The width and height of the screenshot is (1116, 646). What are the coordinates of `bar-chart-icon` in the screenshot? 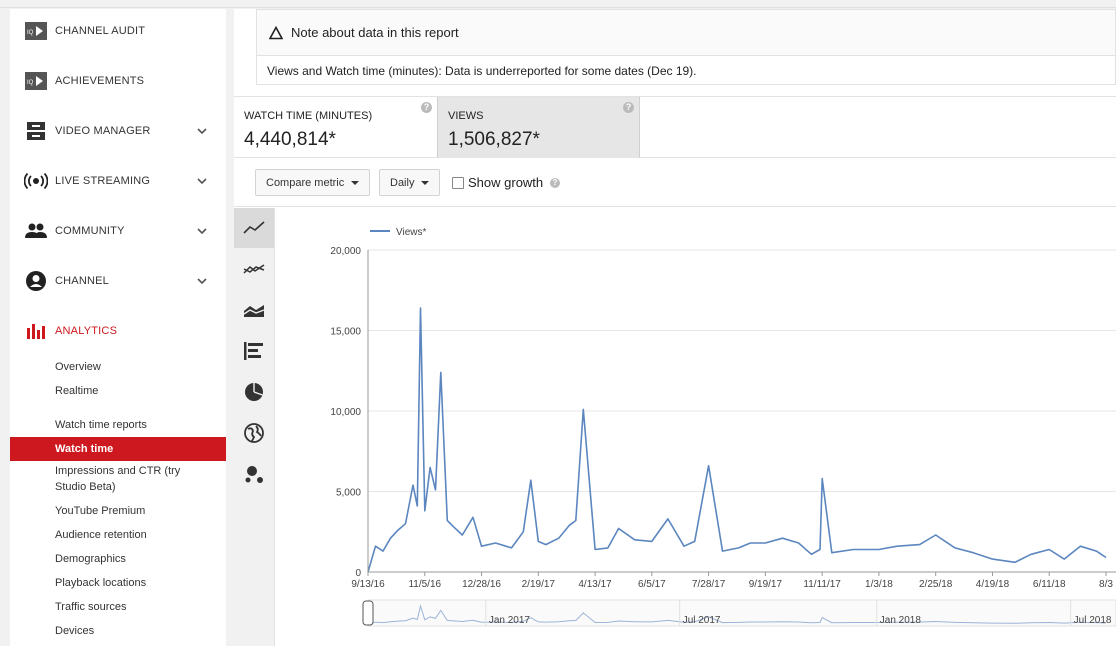 It's located at (254, 351).